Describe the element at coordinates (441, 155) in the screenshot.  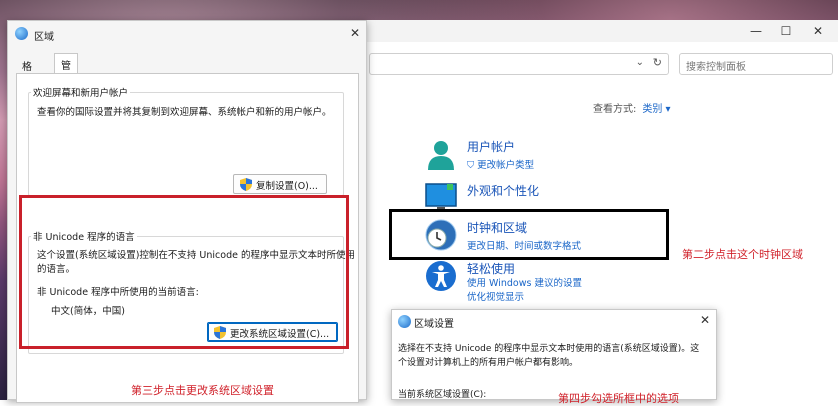
I see `user-accounts-icon` at that location.